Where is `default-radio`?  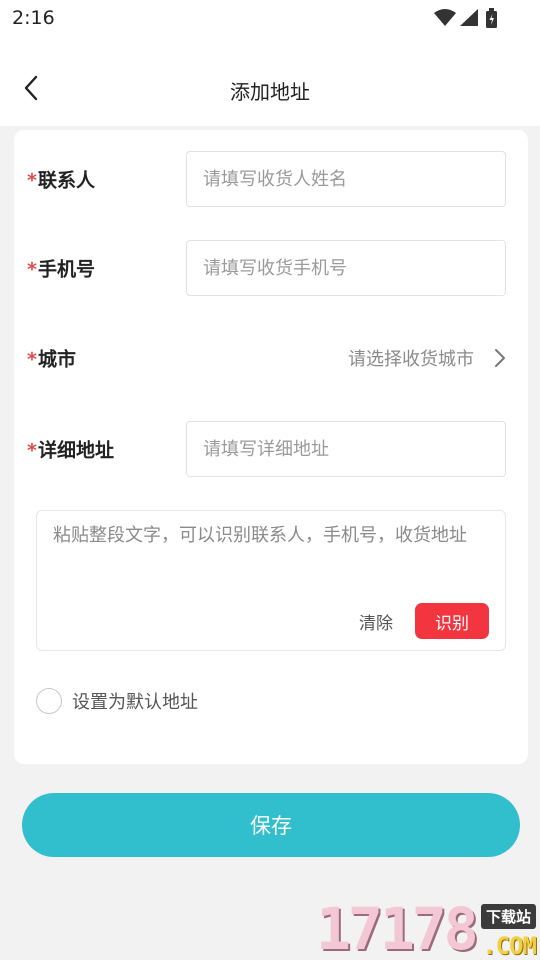
default-radio is located at coordinates (49, 701).